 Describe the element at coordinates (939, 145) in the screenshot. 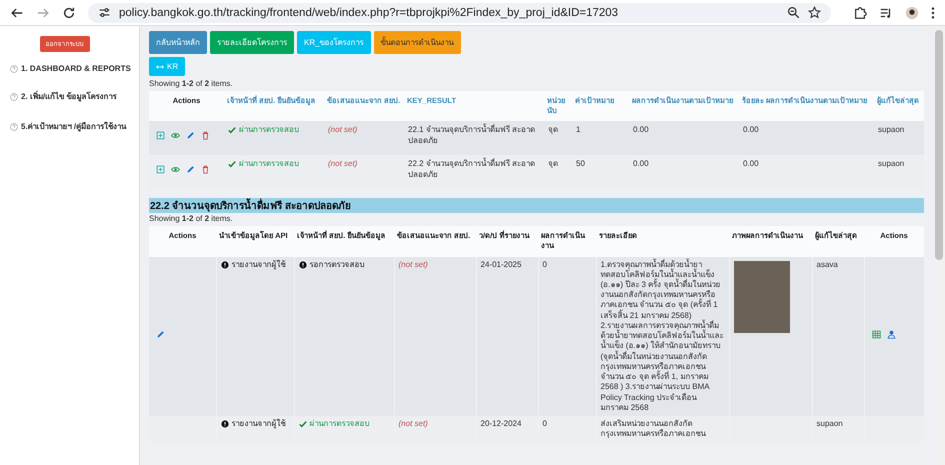

I see `scrollbar-thumb` at that location.